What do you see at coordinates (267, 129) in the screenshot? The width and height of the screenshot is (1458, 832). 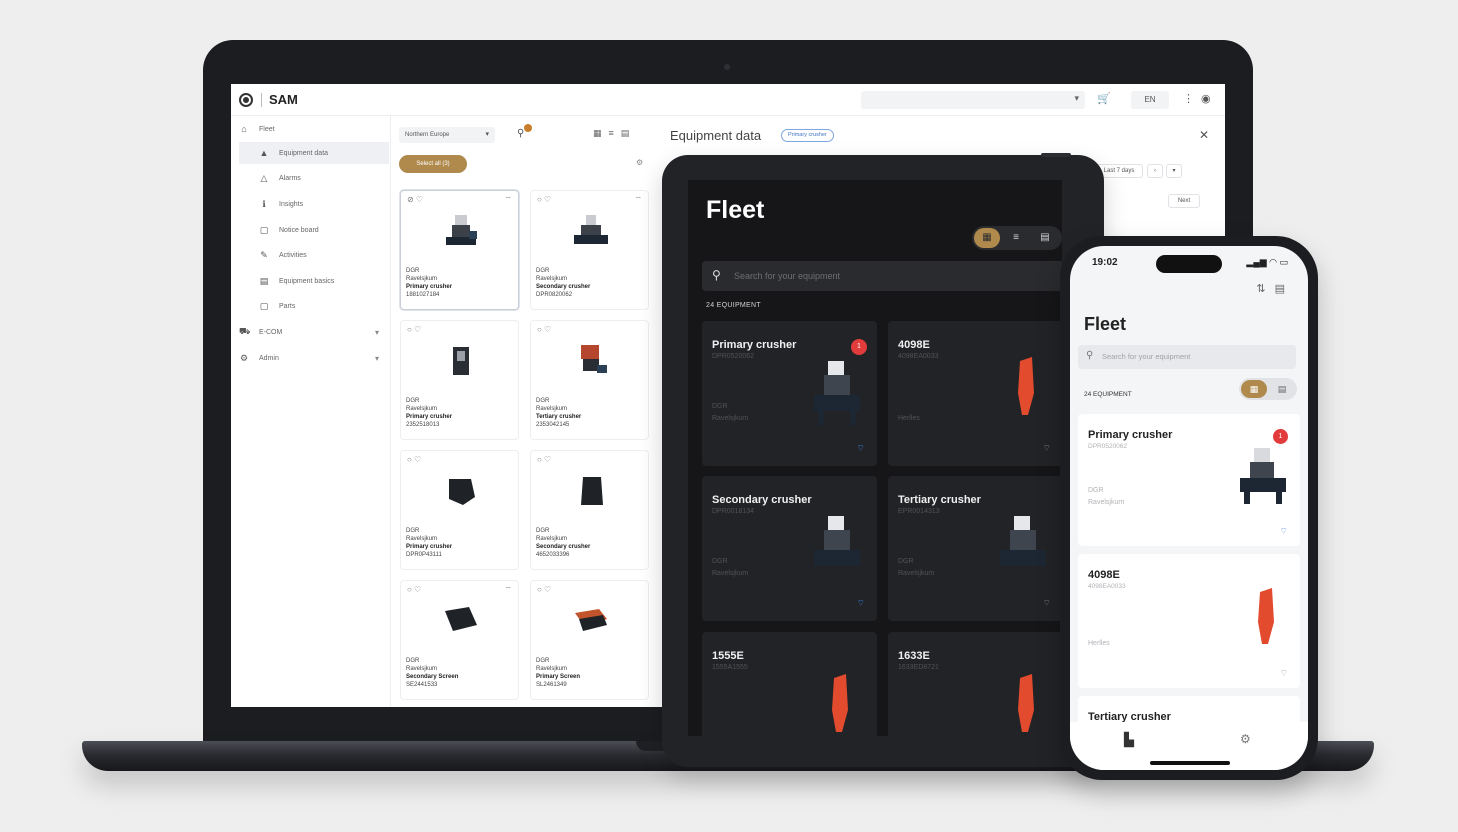 I see `sidebar-item-label: Fleet` at bounding box center [267, 129].